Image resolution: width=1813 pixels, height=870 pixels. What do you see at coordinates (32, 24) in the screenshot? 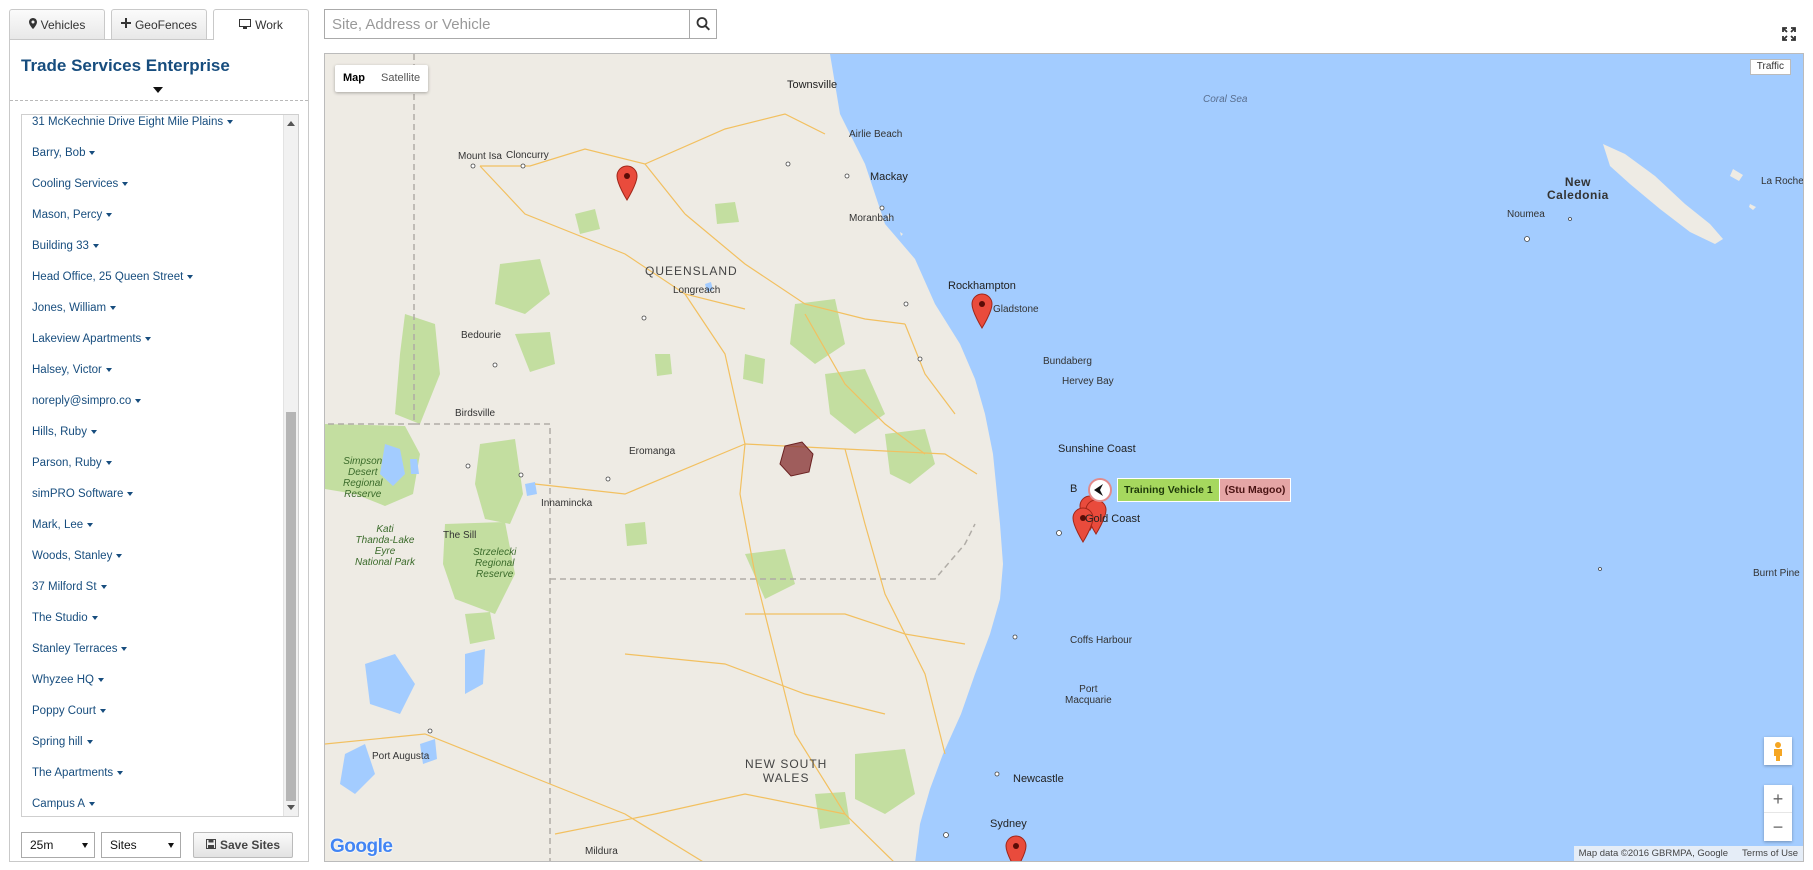
I see `map-marker-icon` at bounding box center [32, 24].